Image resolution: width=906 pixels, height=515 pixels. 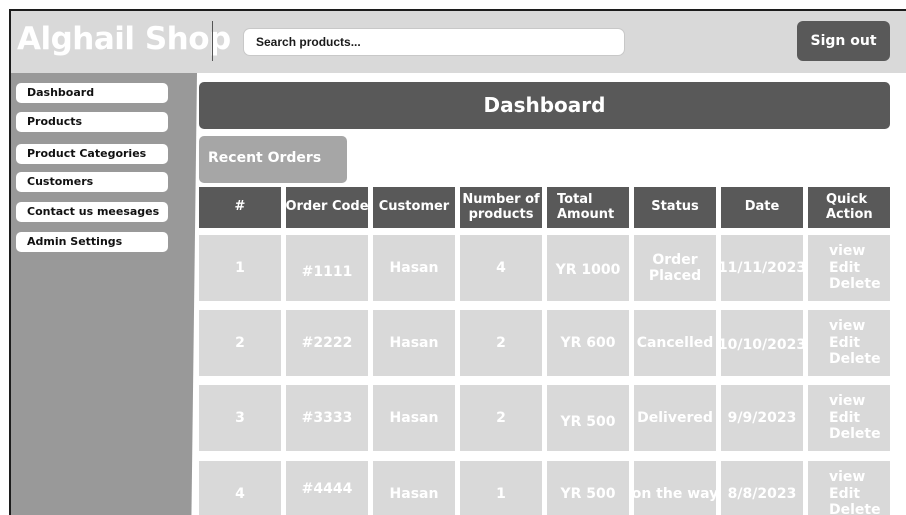 What do you see at coordinates (273, 159) in the screenshot?
I see `recent-orders-tab: Recent Orders` at bounding box center [273, 159].